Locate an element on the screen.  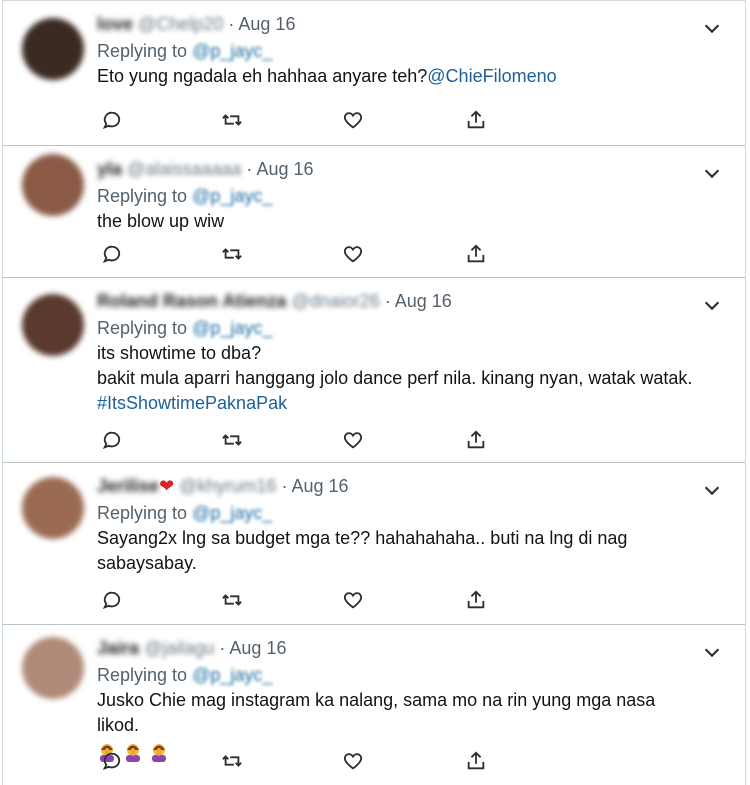
handle: @dnaior26 is located at coordinates (335, 301).